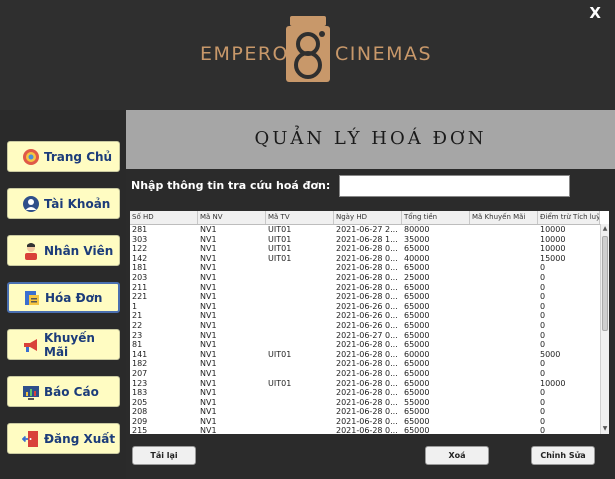 Image resolution: width=615 pixels, height=479 pixels. I want to click on sidebar-item-label: Nhân Viên, so click(79, 250).